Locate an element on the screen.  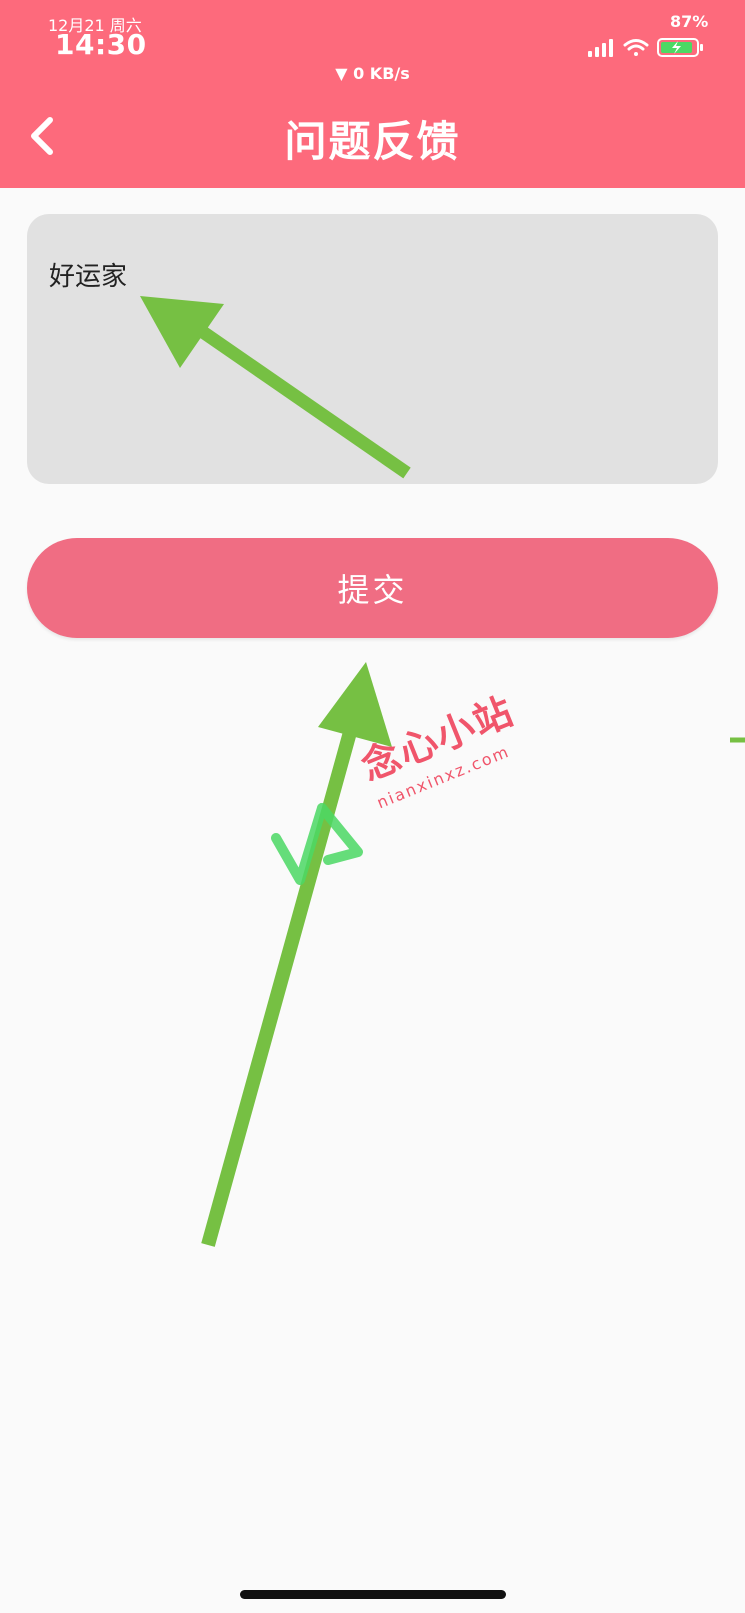
submit-button: 提交 is located at coordinates (372, 588).